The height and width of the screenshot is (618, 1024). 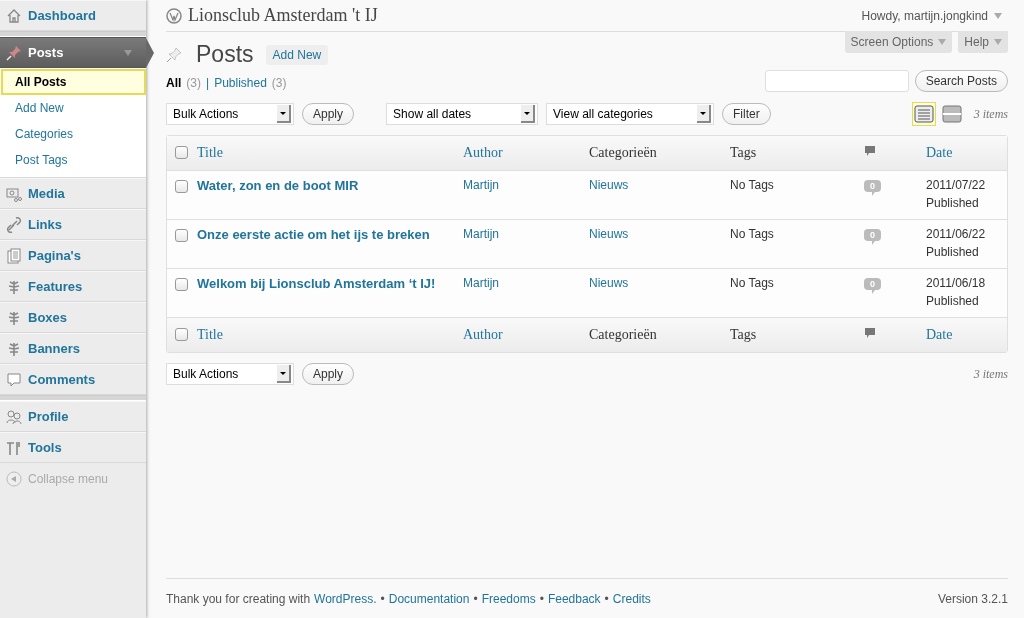 What do you see at coordinates (923, 114) in the screenshot?
I see `list-view-button` at bounding box center [923, 114].